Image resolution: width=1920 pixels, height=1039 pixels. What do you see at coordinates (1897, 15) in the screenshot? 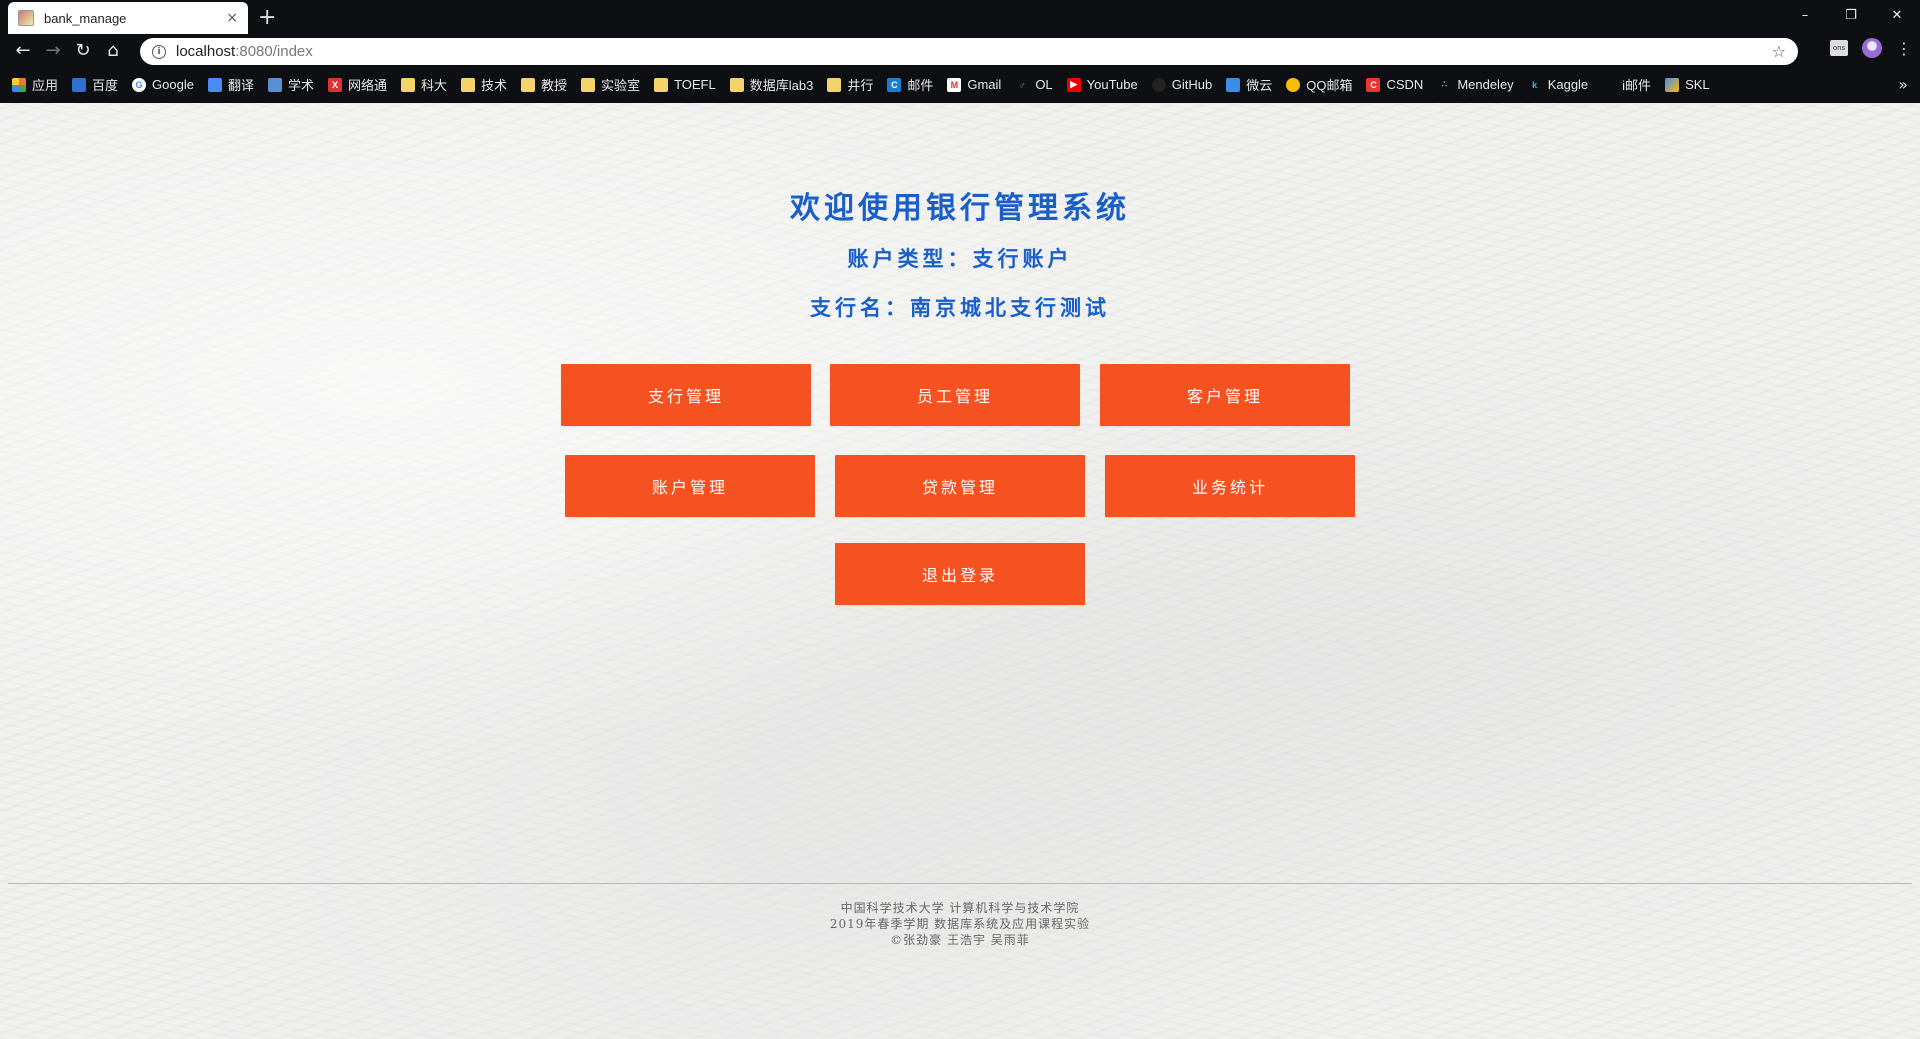
I see `window-close-icon: ✕` at bounding box center [1897, 15].